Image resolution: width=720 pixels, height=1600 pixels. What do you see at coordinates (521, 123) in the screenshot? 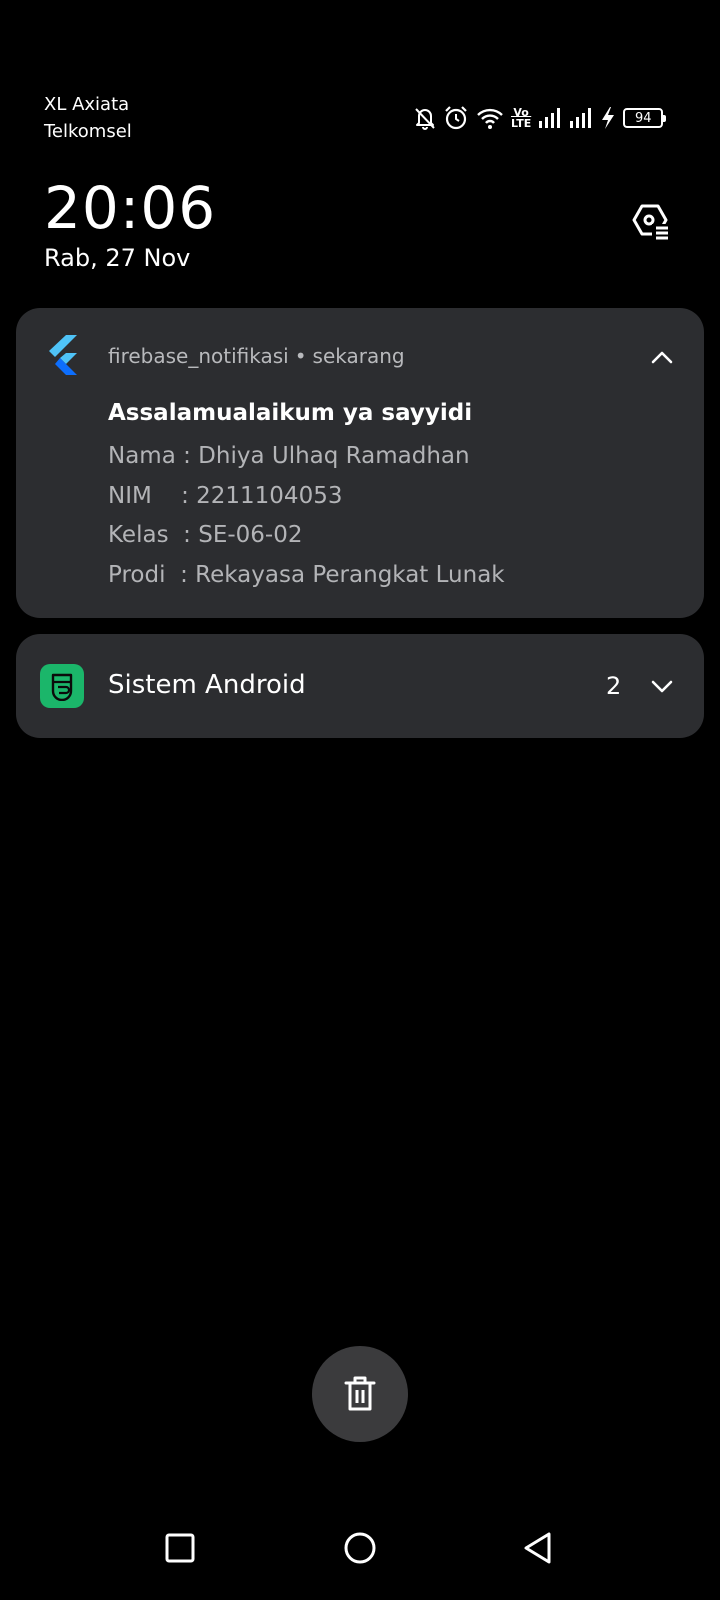
I see `volte-label-bottom: LTE` at bounding box center [521, 123].